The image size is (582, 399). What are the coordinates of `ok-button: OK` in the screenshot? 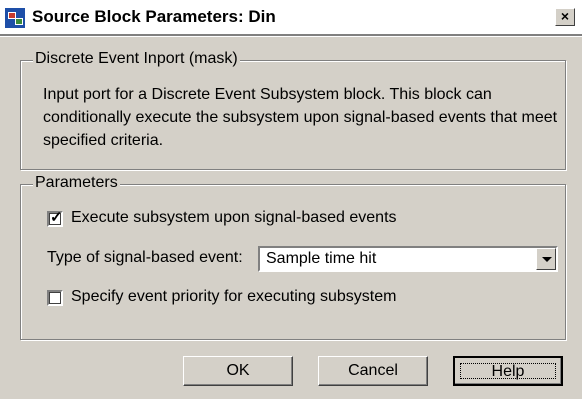 It's located at (238, 371).